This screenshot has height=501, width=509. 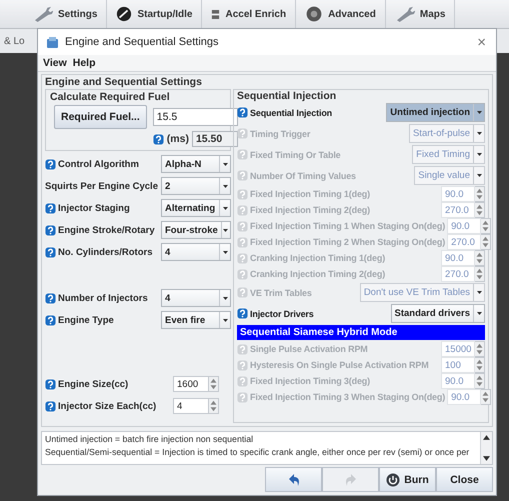 I want to click on toolbar-label: Accel Enrich, so click(x=255, y=14).